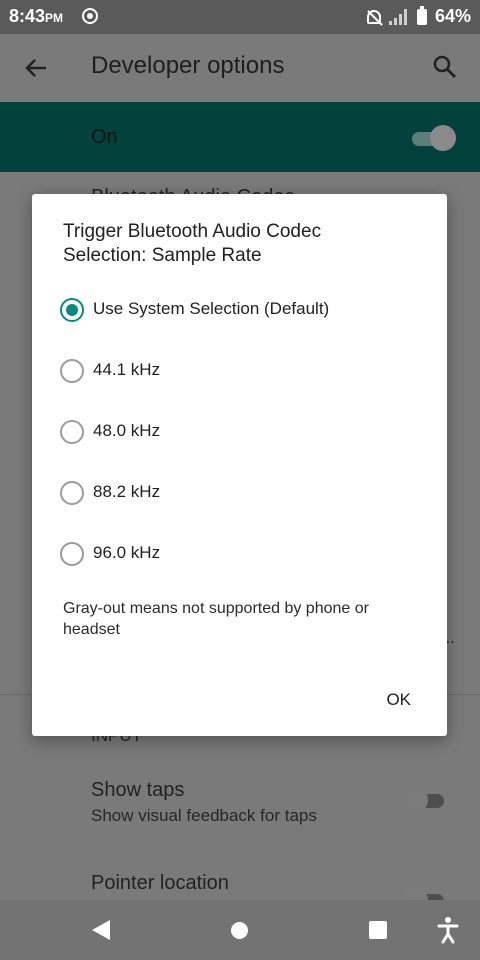 Image resolution: width=480 pixels, height=960 pixels. Describe the element at coordinates (36, 16) in the screenshot. I see `status-time: 8:43PM` at that location.